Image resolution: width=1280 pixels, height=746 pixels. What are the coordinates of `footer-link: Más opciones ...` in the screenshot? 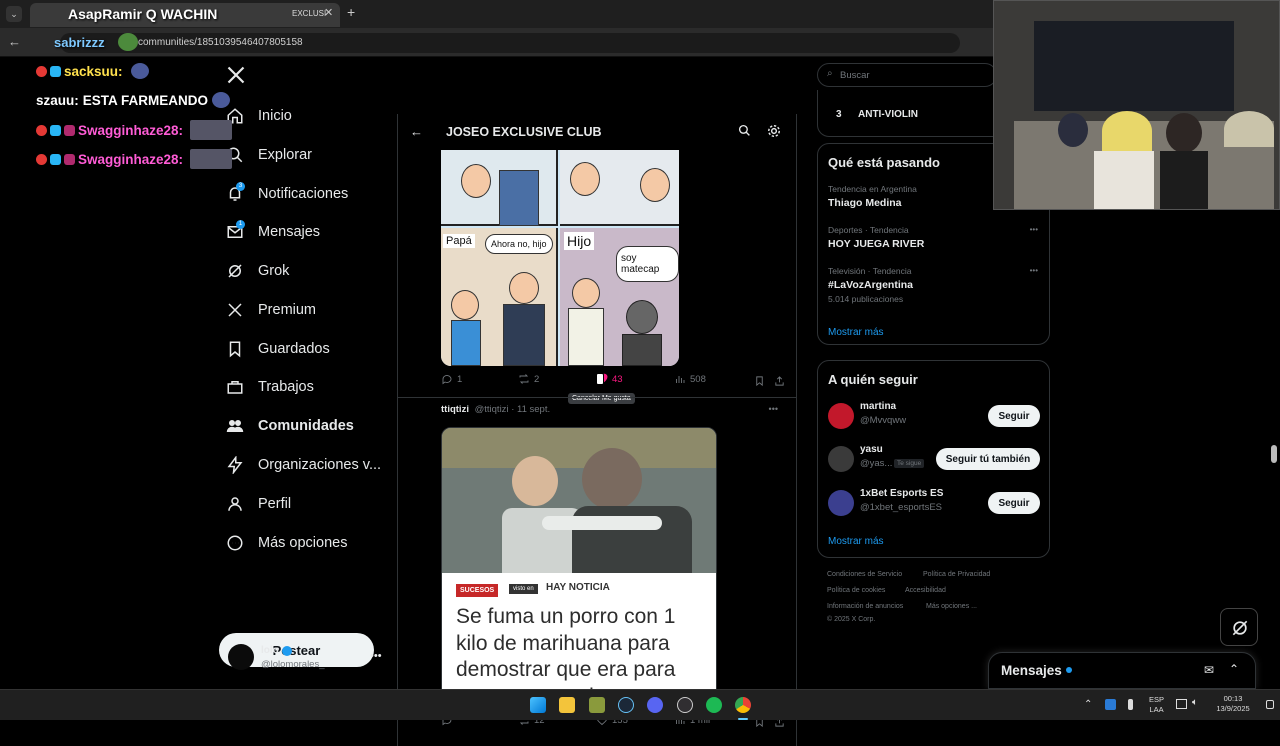 It's located at (951, 606).